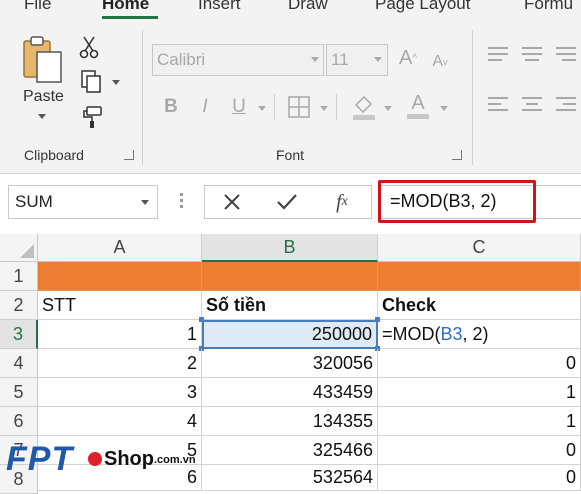  Describe the element at coordinates (91, 117) in the screenshot. I see `format-painter-icon` at that location.